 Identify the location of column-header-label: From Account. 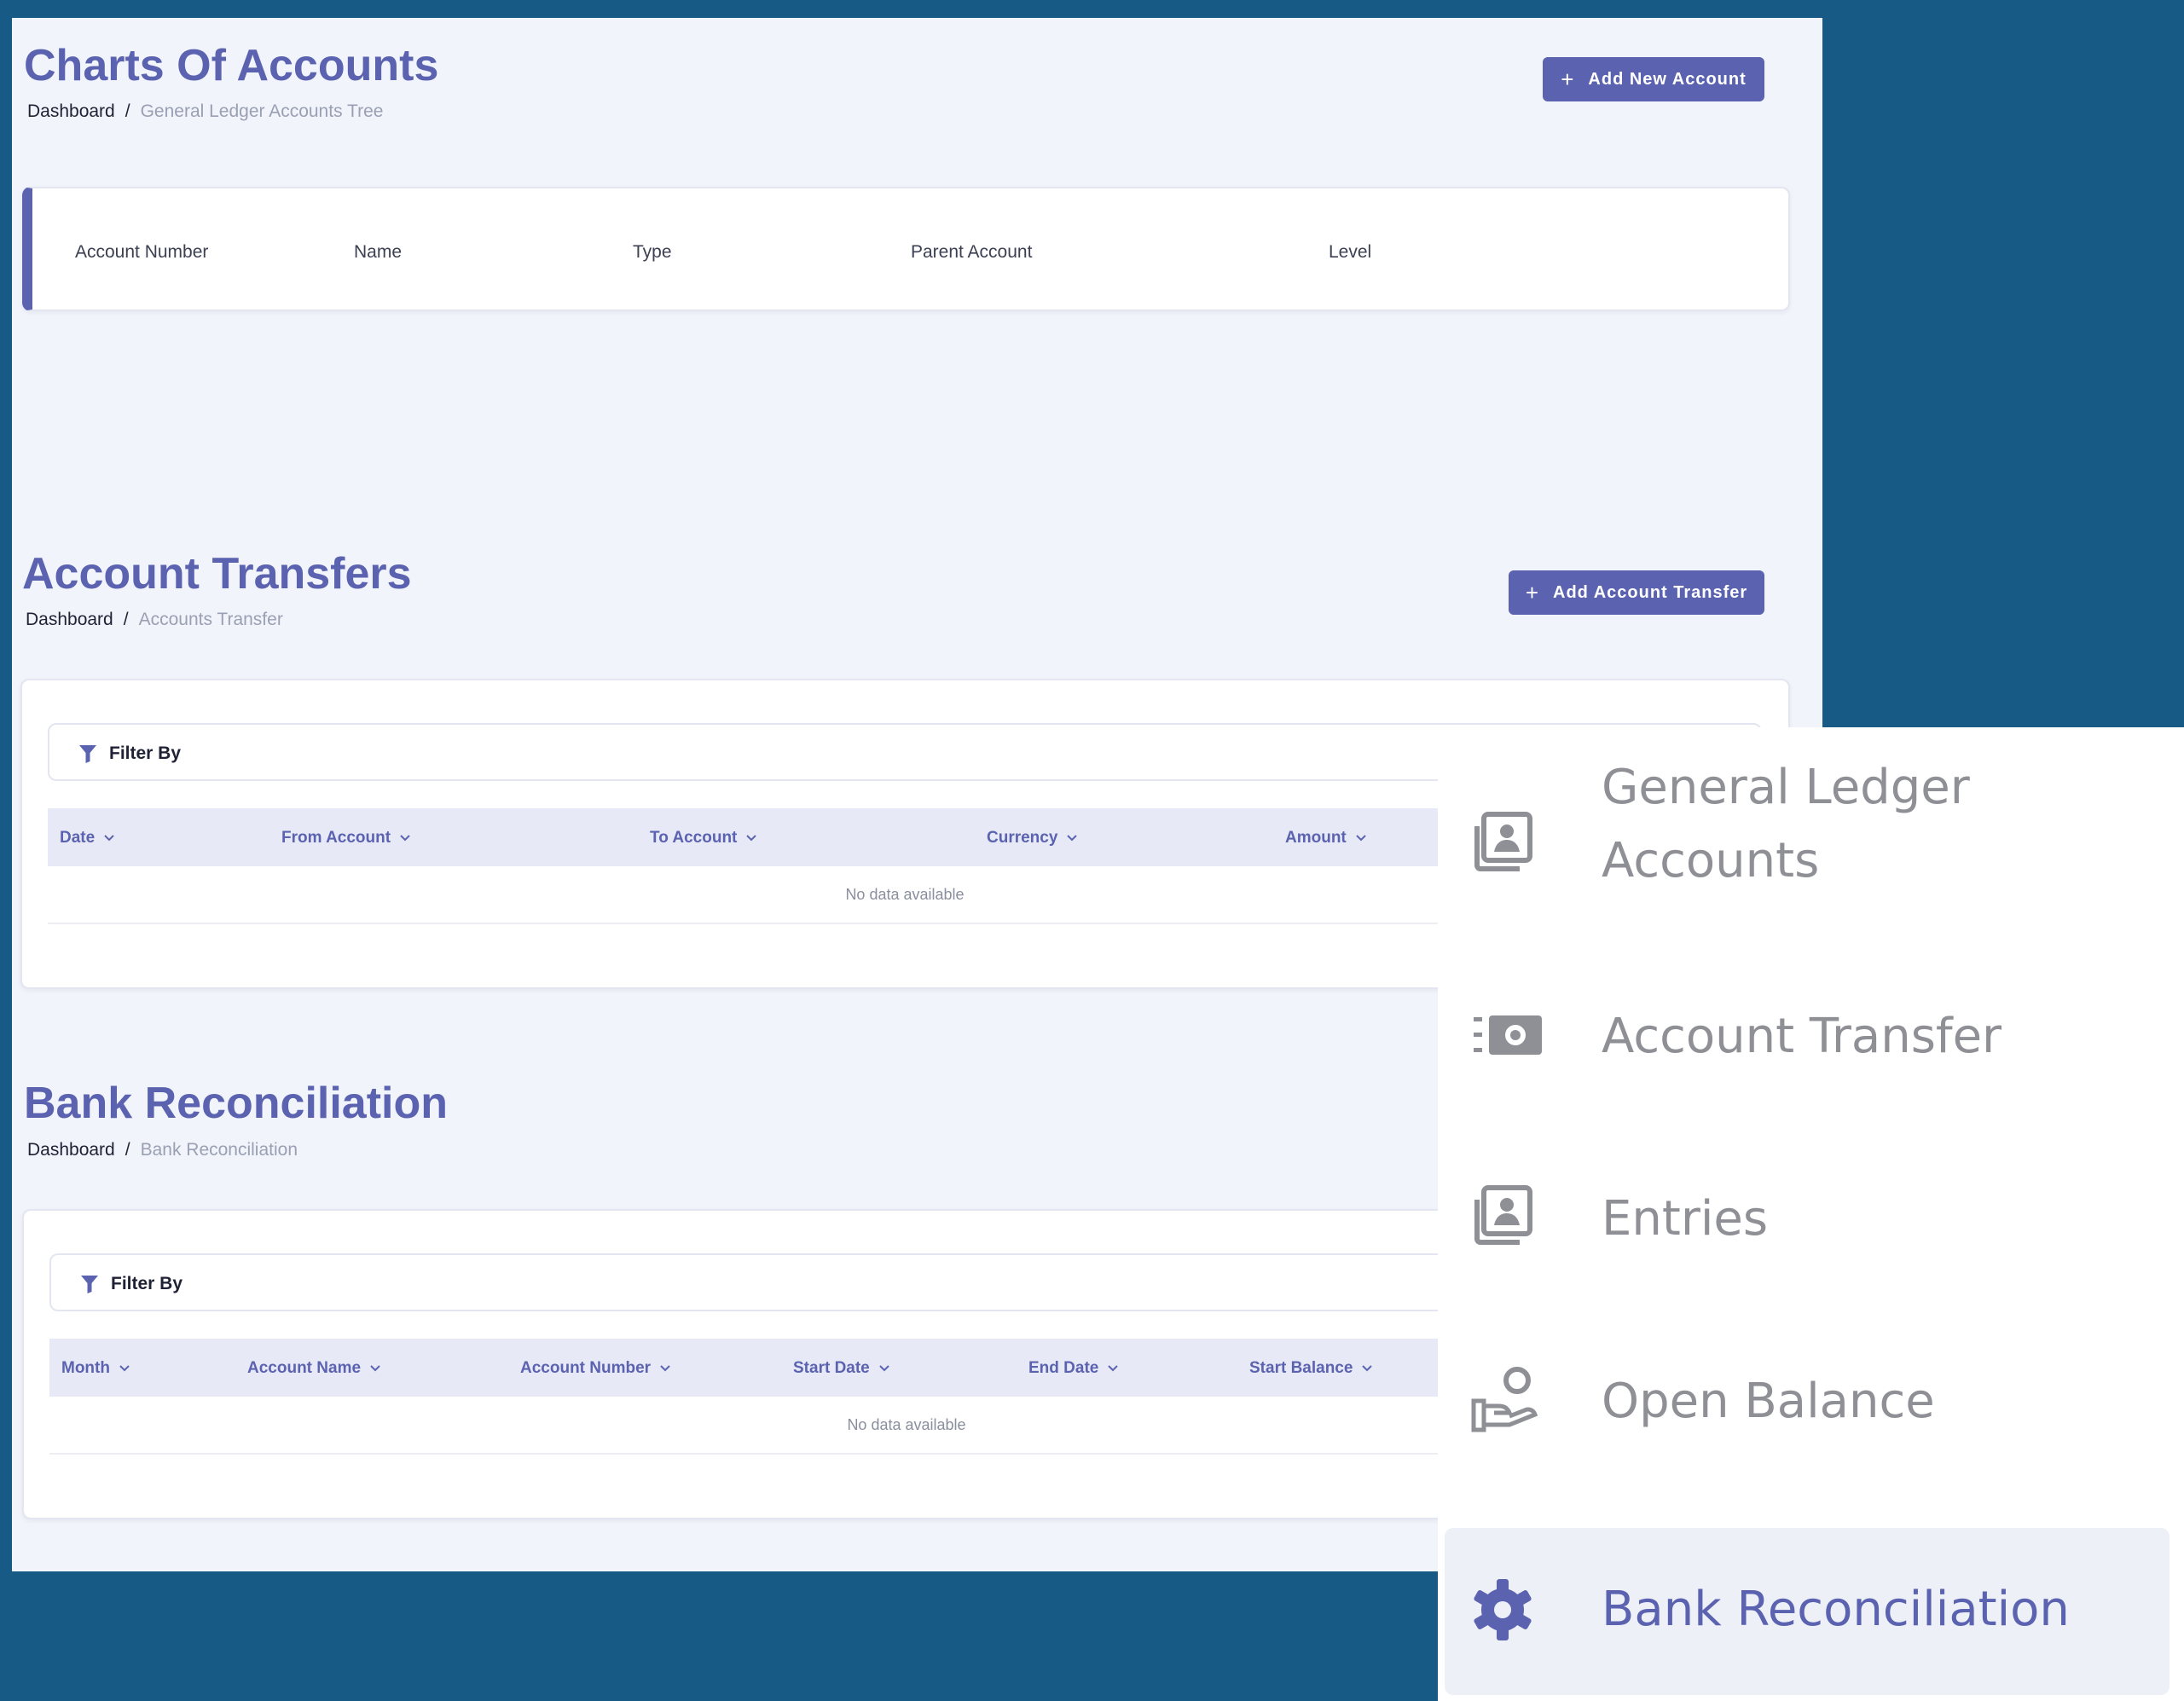
(336, 838).